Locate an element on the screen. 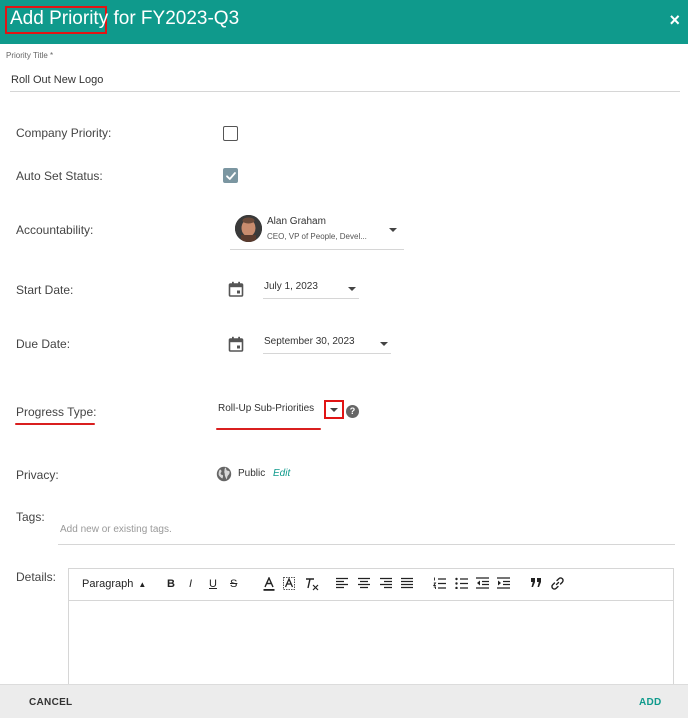  bullet-list-button is located at coordinates (461, 583).